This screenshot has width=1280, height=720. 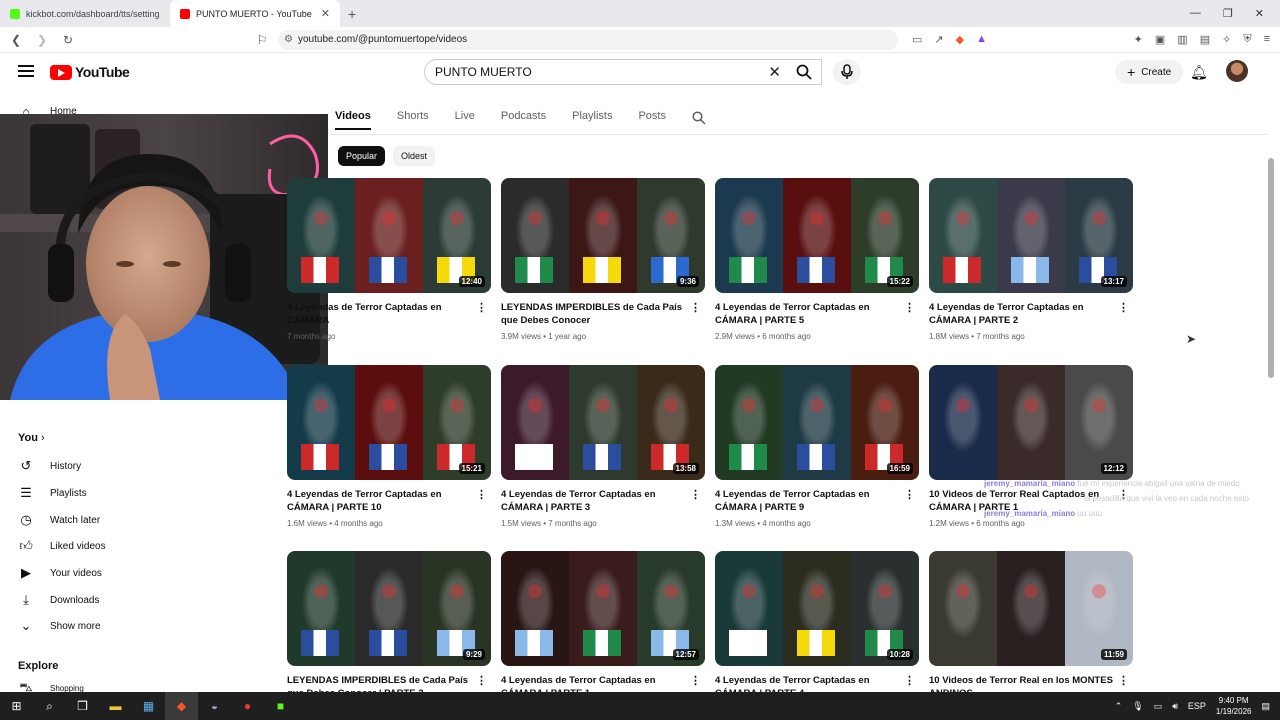 What do you see at coordinates (1138, 39) in the screenshot?
I see `extensions-icon: ✦` at bounding box center [1138, 39].